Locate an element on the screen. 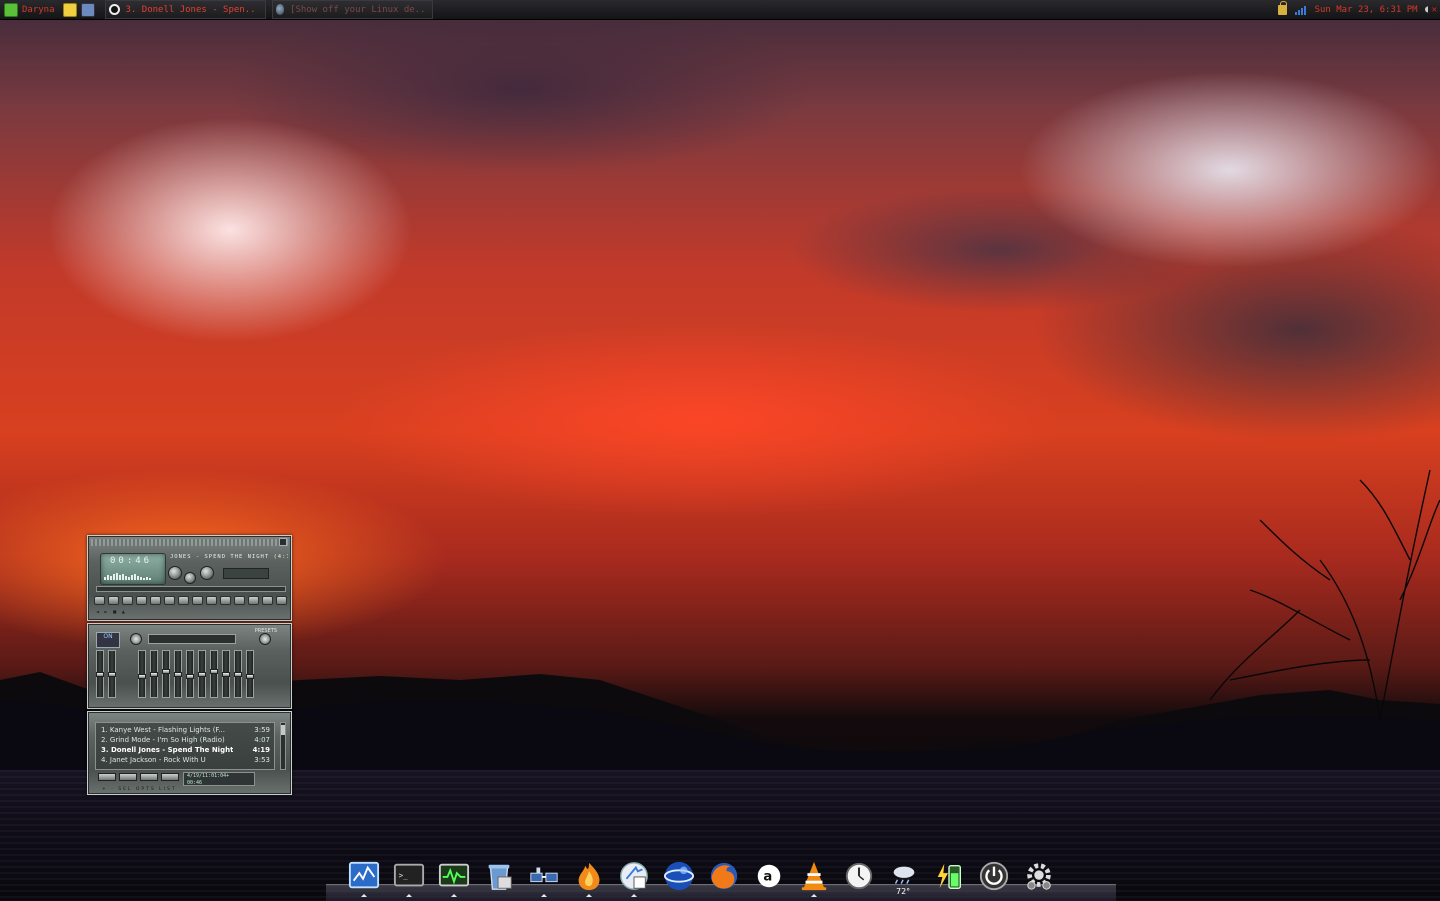 Image resolution: width=1440 pixels, height=901 pixels. eq-bands is located at coordinates (196, 674).